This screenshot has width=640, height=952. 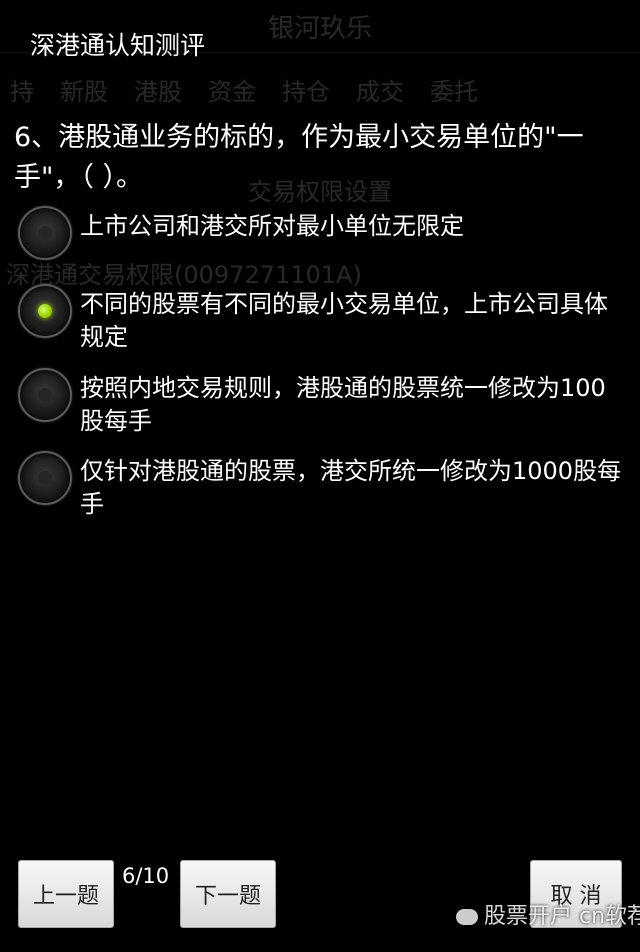 What do you see at coordinates (118, 45) in the screenshot?
I see `dialog-title: 深港通认知测评` at bounding box center [118, 45].